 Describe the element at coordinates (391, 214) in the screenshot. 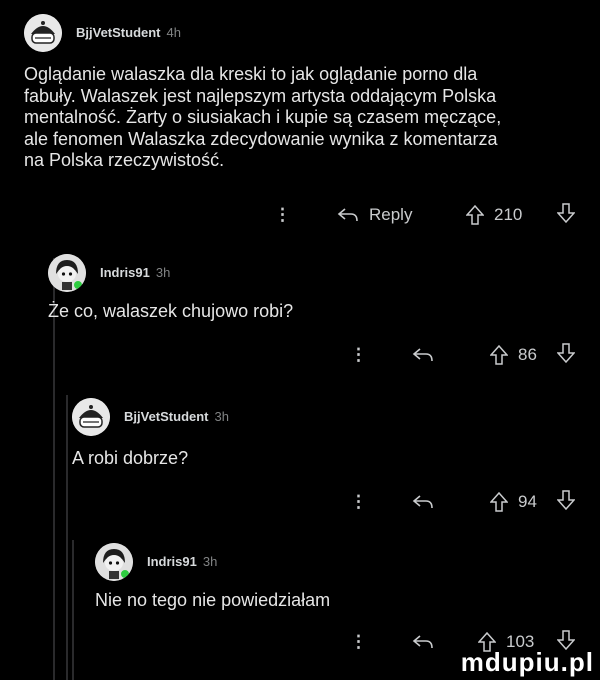

I see `reply-label: Reply` at that location.